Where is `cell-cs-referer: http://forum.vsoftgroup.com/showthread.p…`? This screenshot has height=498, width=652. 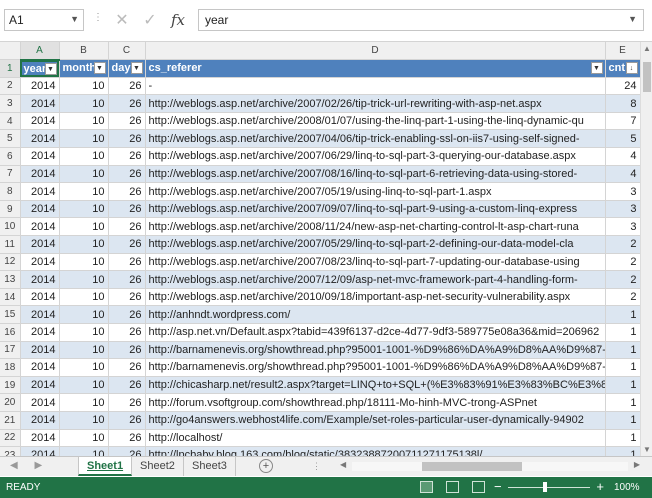
cell-cs-referer: http://forum.vsoftgroup.com/showthread.p… is located at coordinates (375, 402).